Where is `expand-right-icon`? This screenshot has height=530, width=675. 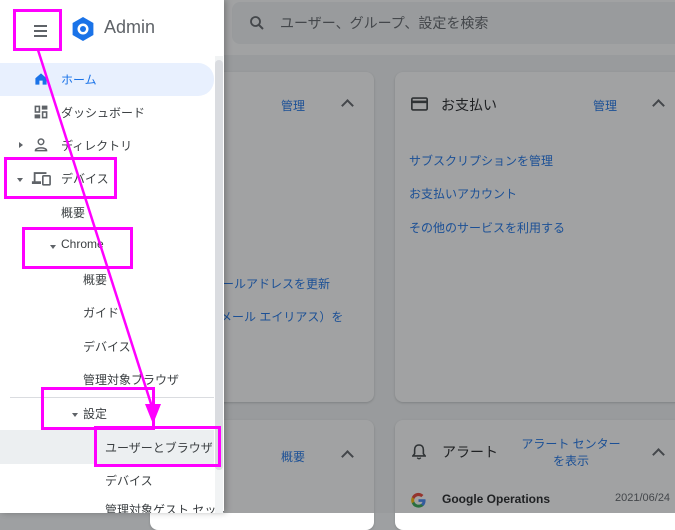 expand-right-icon is located at coordinates (21, 145).